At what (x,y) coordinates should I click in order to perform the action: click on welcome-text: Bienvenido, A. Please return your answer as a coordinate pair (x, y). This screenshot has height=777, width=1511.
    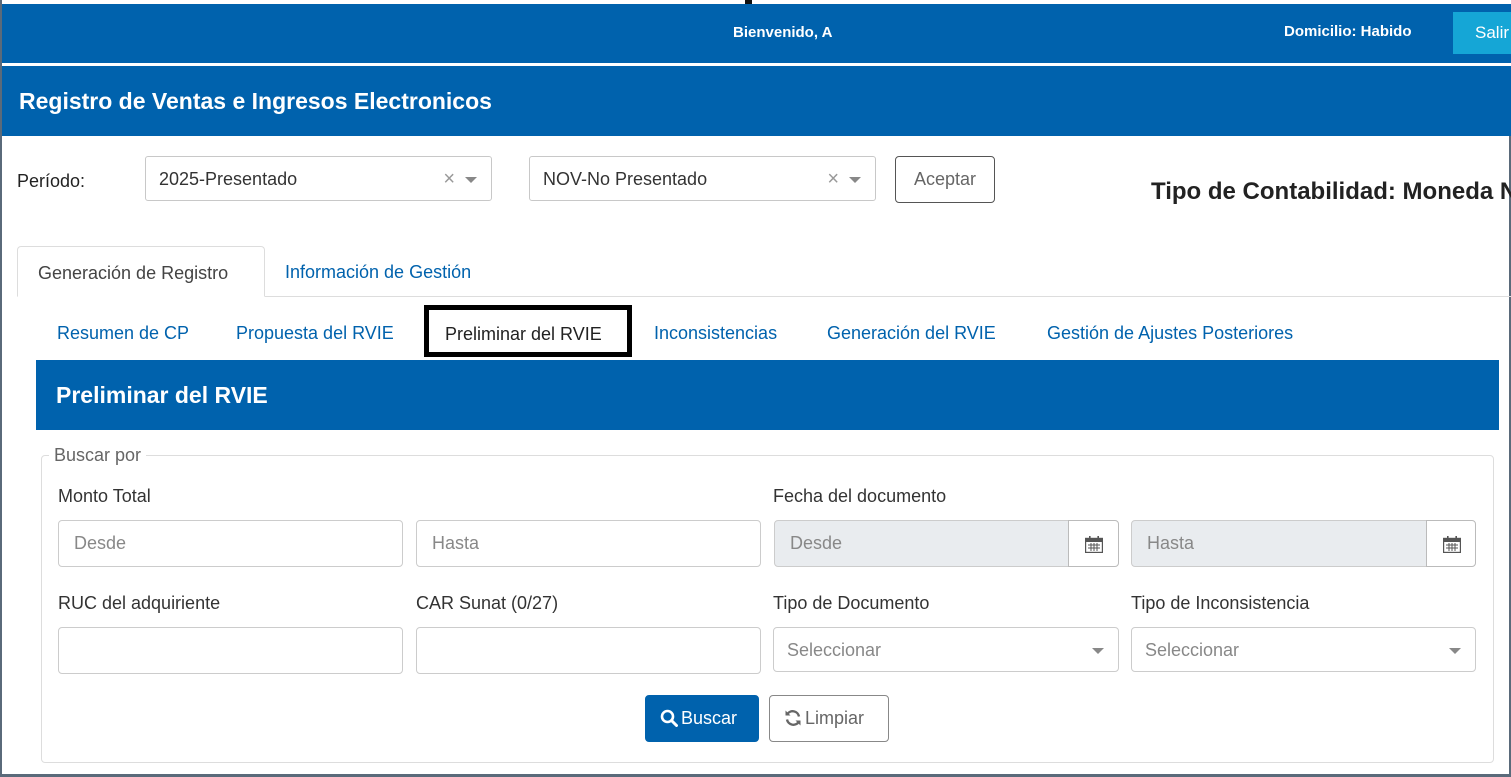
    Looking at the image, I should click on (783, 32).